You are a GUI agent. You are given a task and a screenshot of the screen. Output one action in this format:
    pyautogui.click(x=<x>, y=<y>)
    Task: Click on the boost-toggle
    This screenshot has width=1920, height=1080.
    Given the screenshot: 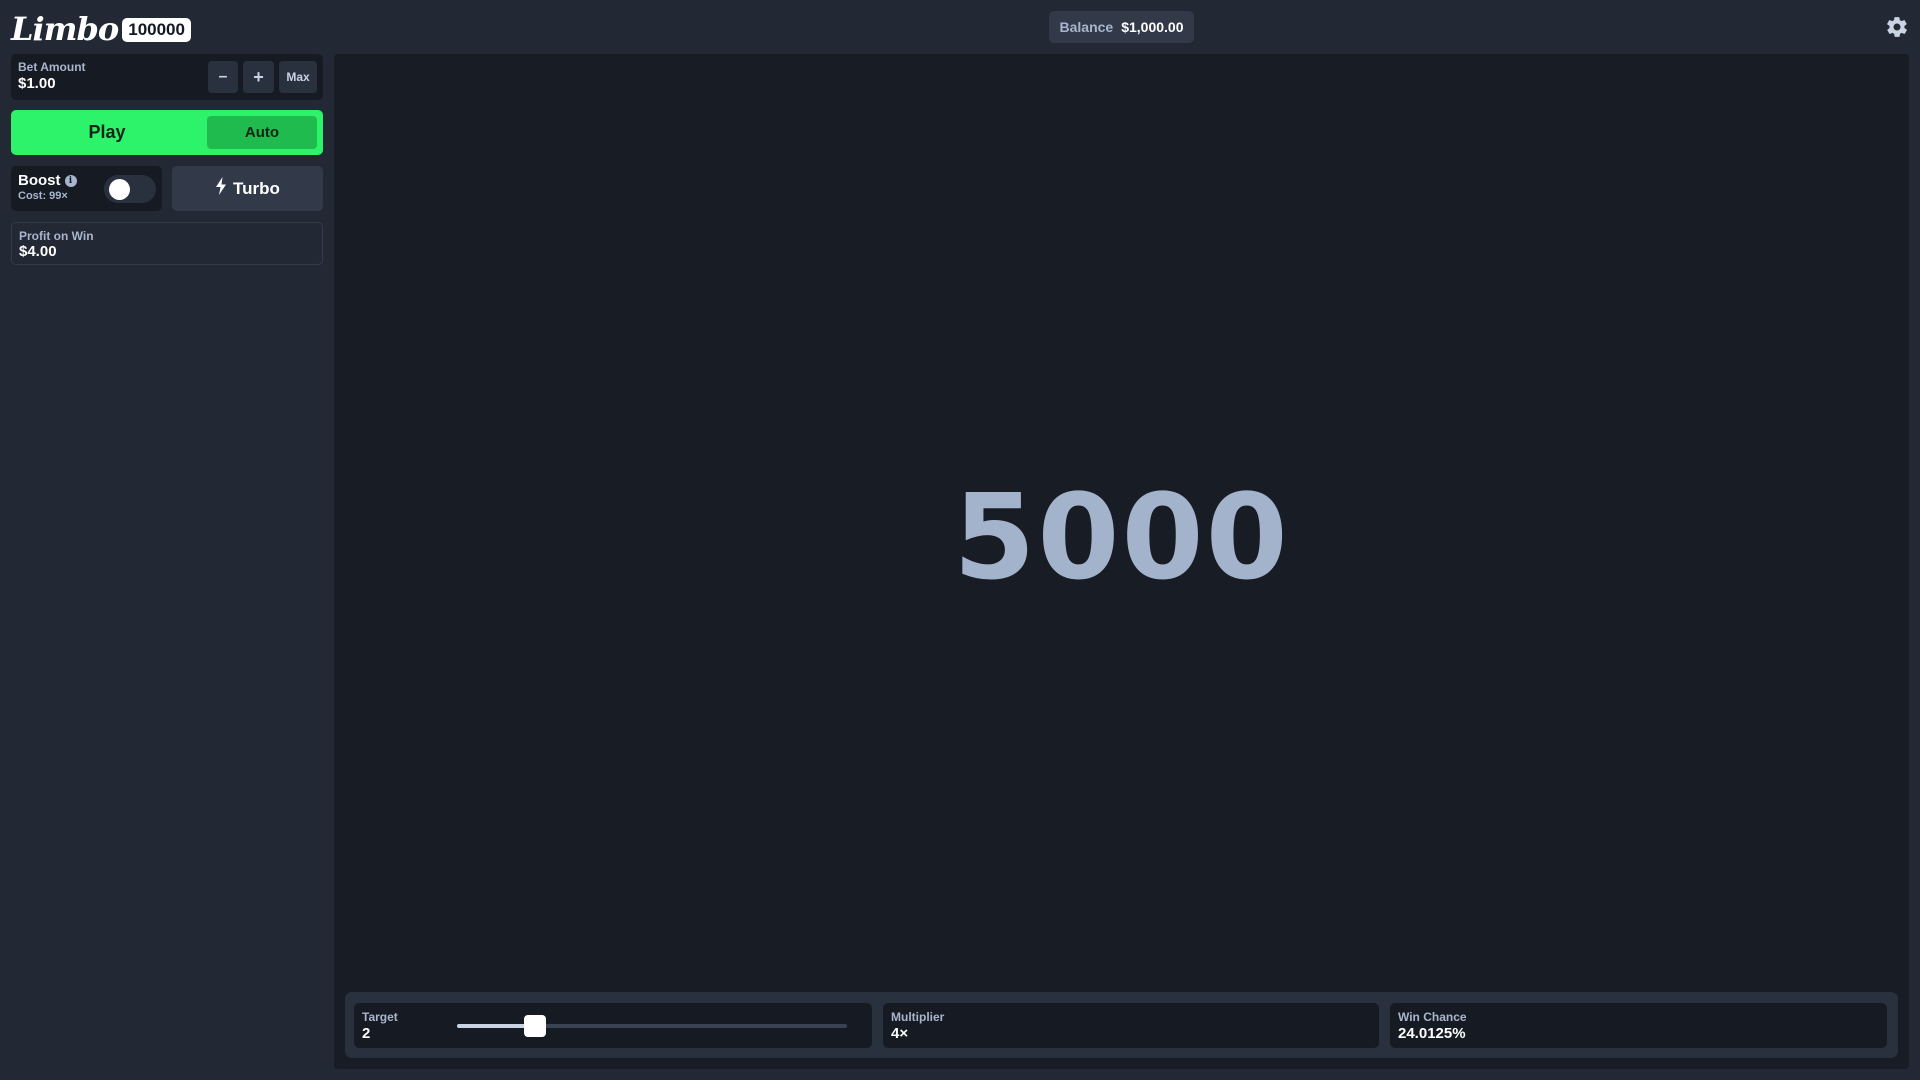 What is the action you would take?
    pyautogui.click(x=130, y=189)
    